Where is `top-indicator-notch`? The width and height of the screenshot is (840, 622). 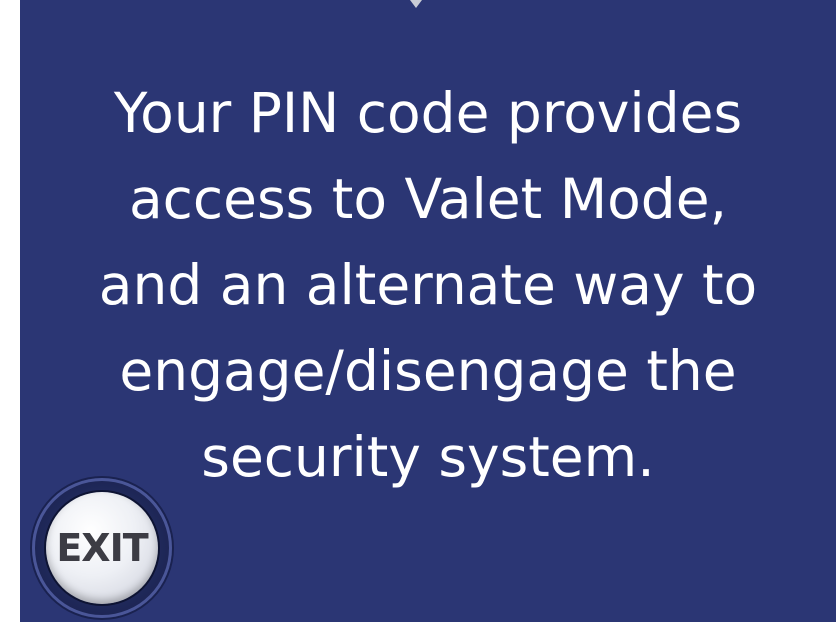
top-indicator-notch is located at coordinates (416, 4).